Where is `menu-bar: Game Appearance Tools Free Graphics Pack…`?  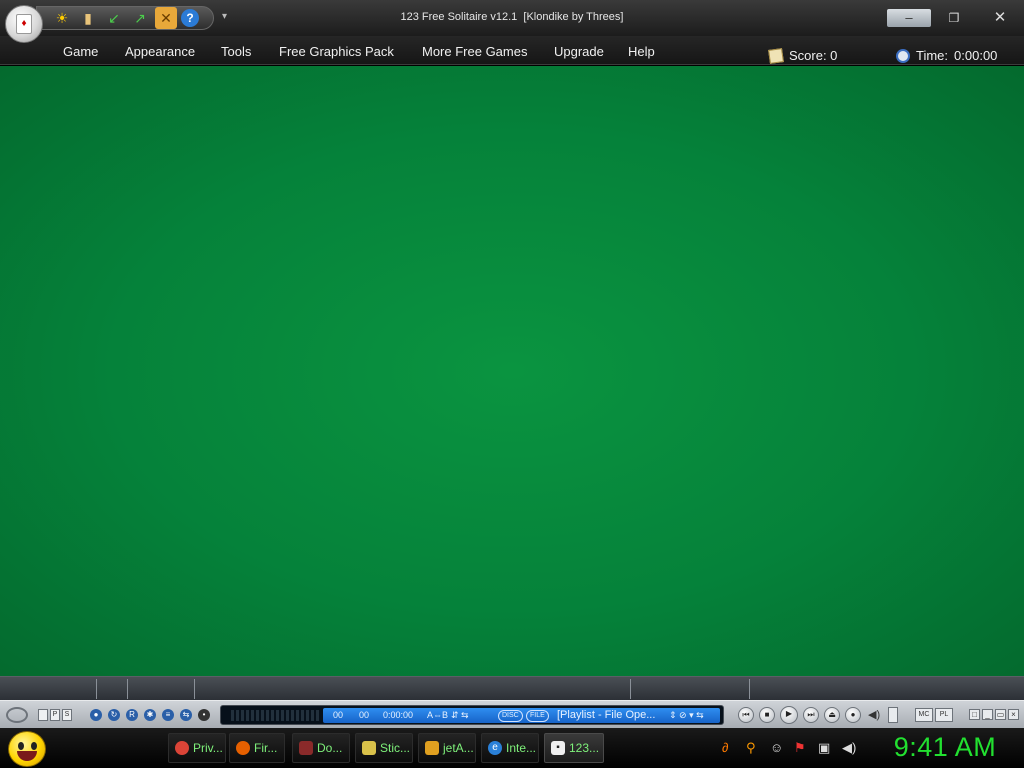 menu-bar: Game Appearance Tools Free Graphics Pack… is located at coordinates (512, 50).